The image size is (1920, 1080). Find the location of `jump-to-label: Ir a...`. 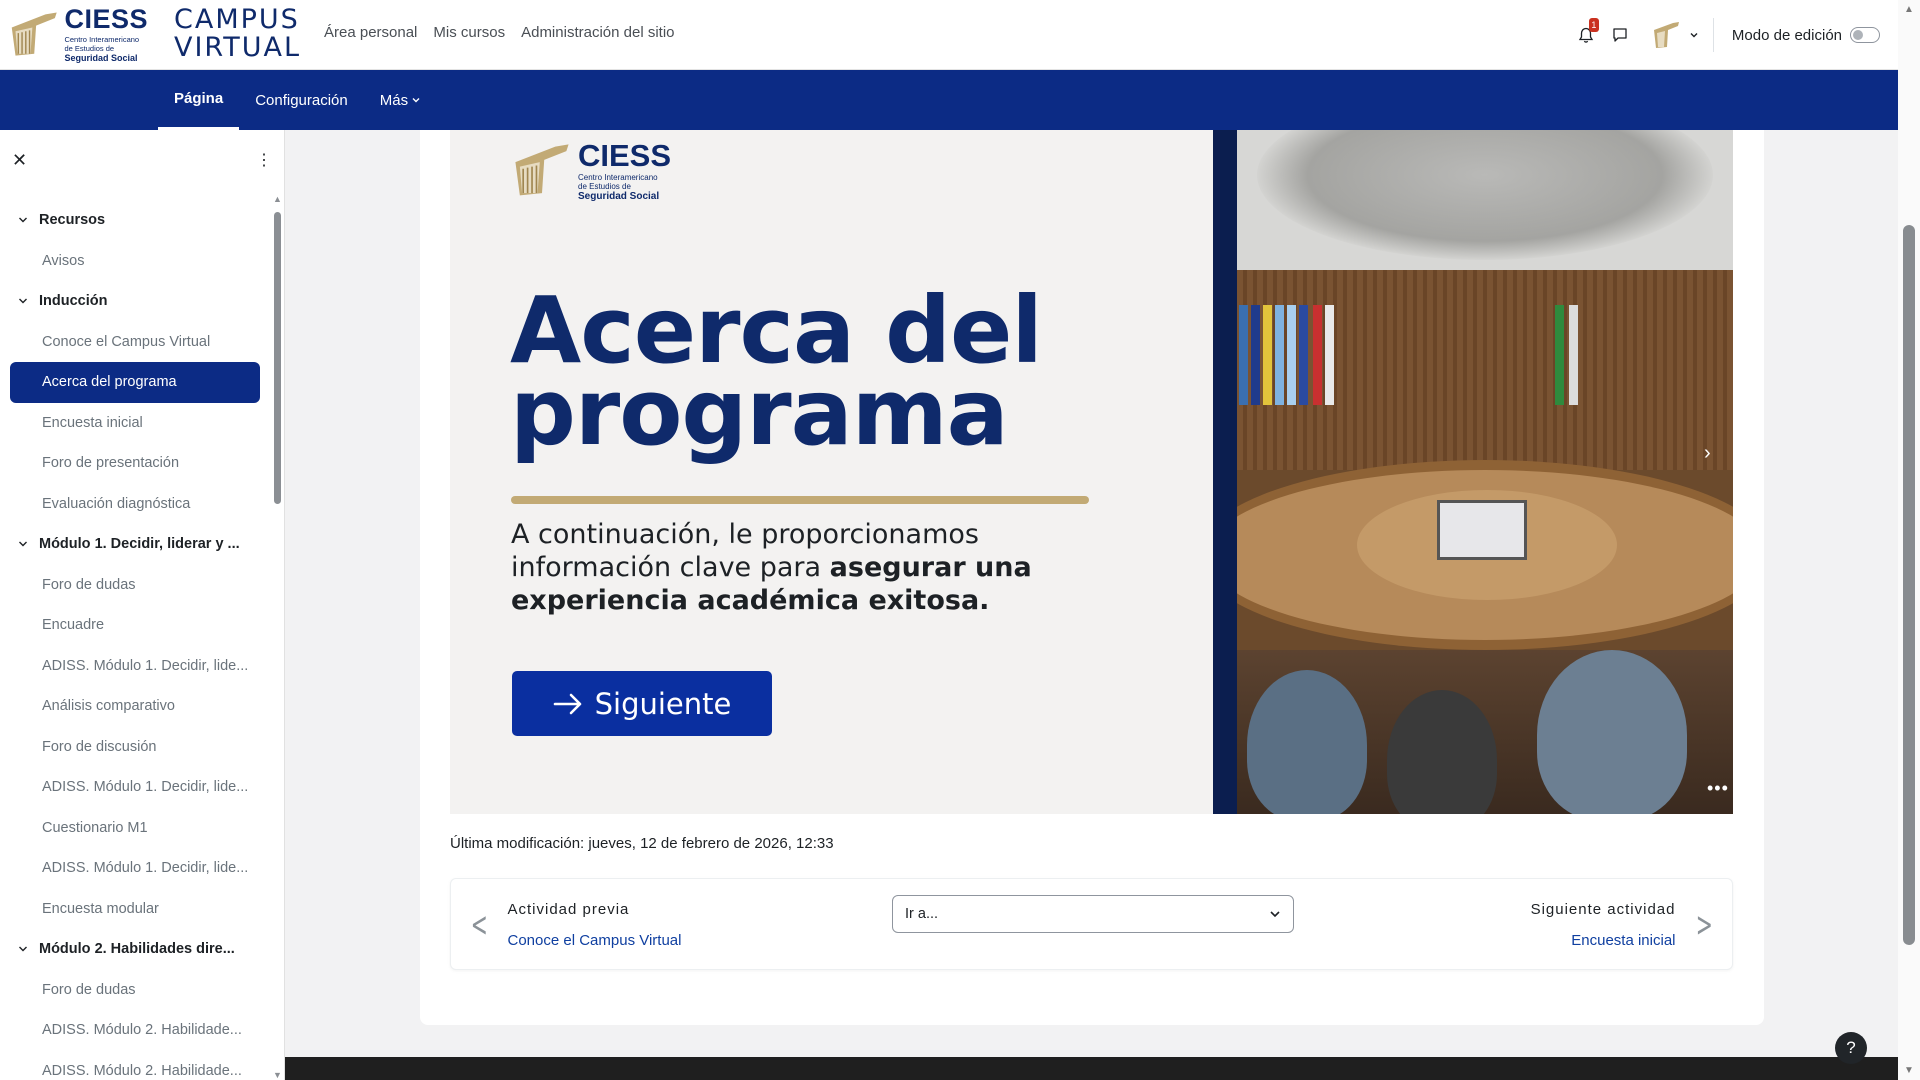

jump-to-label: Ir a... is located at coordinates (922, 914).